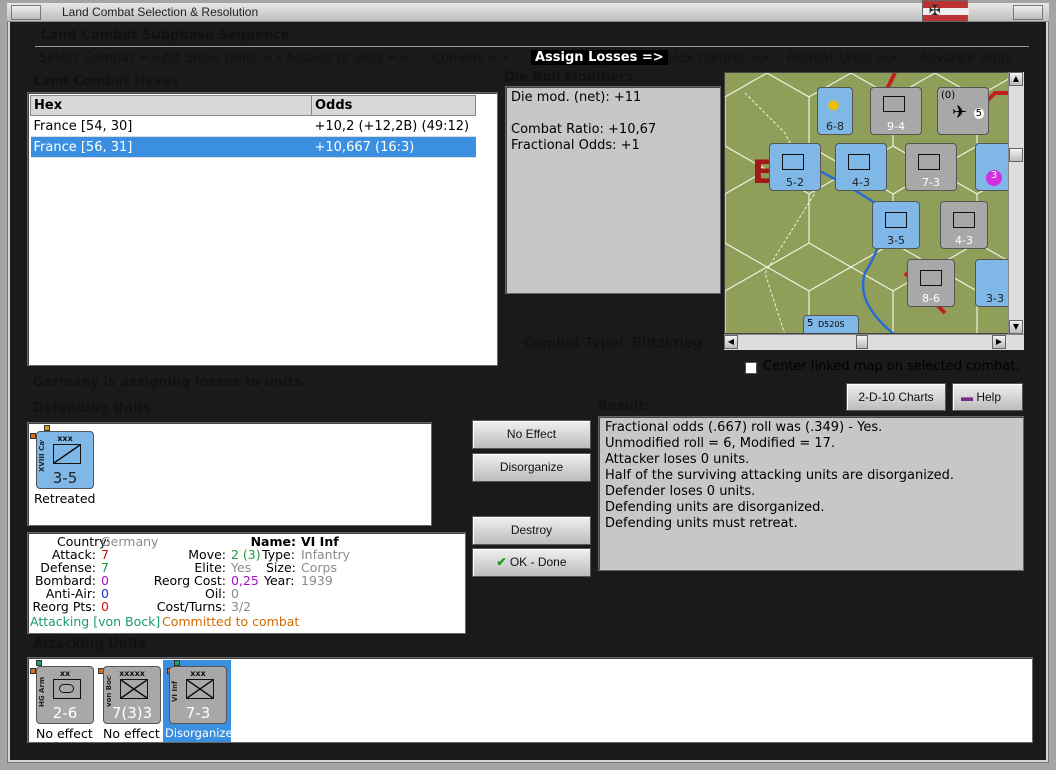 The height and width of the screenshot is (770, 1056). I want to click on odds-cell: +10,667 (16:3), so click(393, 147).